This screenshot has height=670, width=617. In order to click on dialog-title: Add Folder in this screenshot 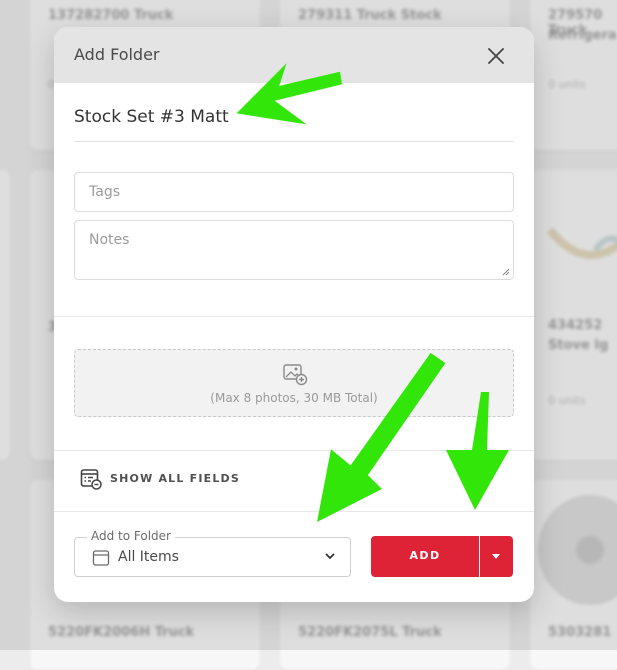, I will do `click(117, 54)`.